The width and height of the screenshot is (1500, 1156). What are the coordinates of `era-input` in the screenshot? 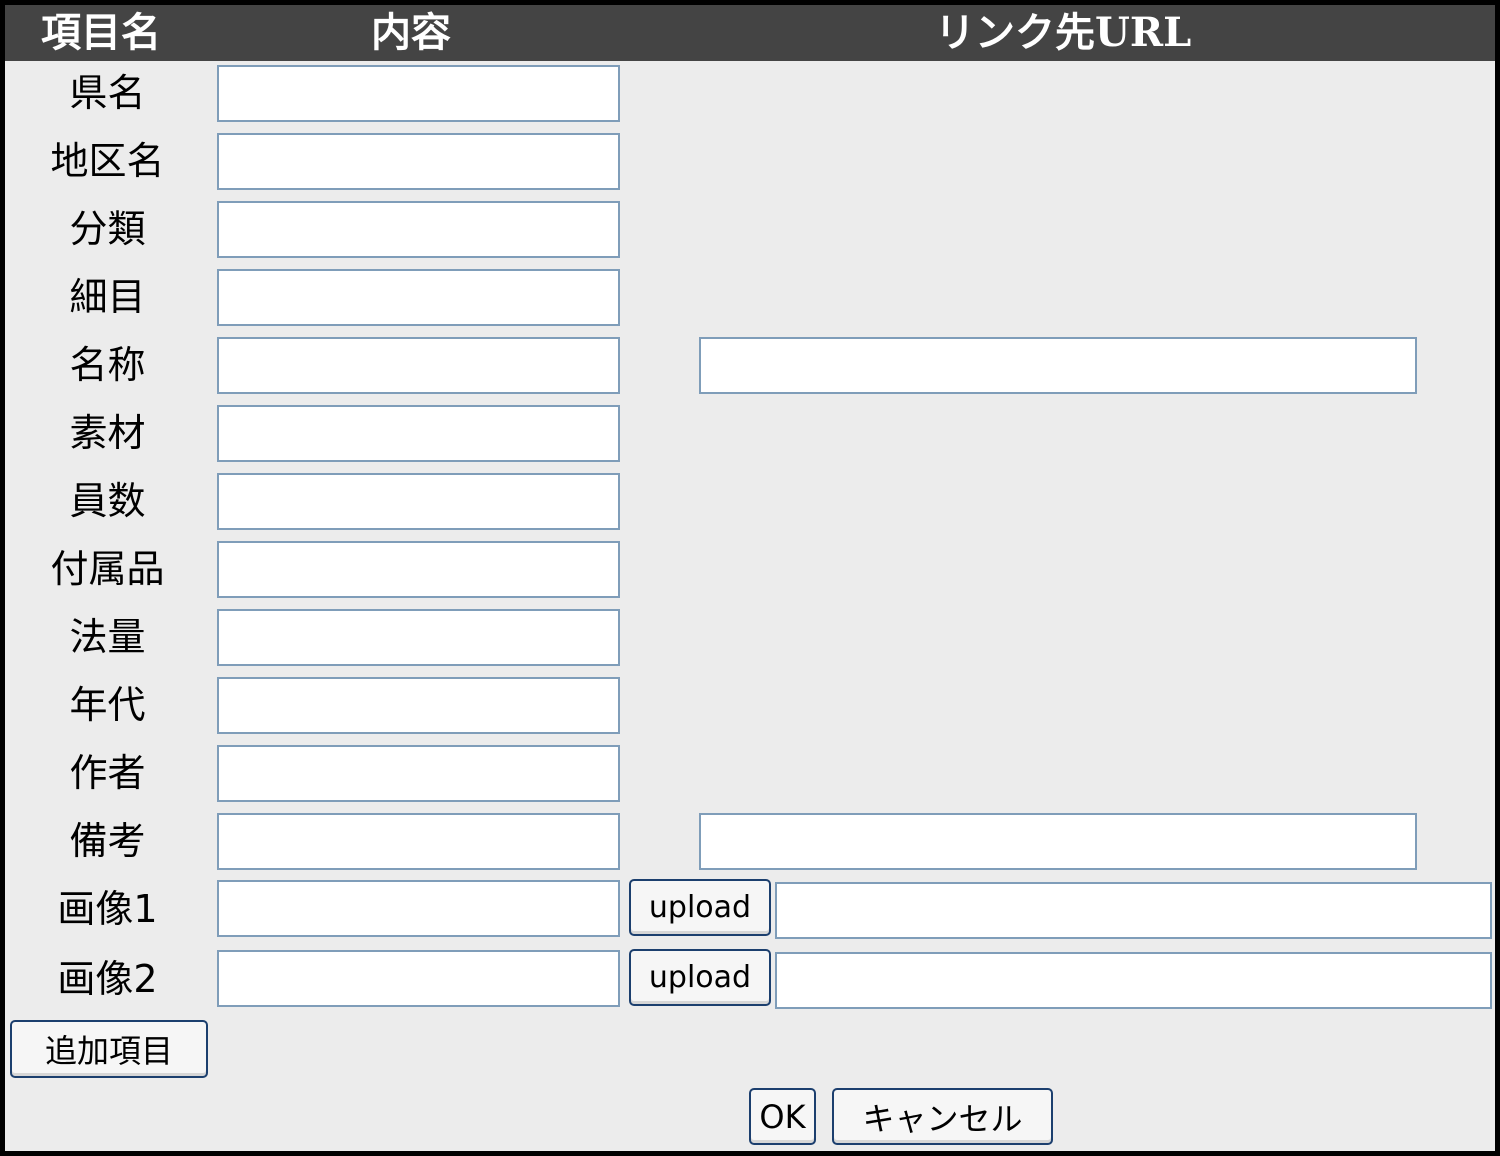 It's located at (418, 705).